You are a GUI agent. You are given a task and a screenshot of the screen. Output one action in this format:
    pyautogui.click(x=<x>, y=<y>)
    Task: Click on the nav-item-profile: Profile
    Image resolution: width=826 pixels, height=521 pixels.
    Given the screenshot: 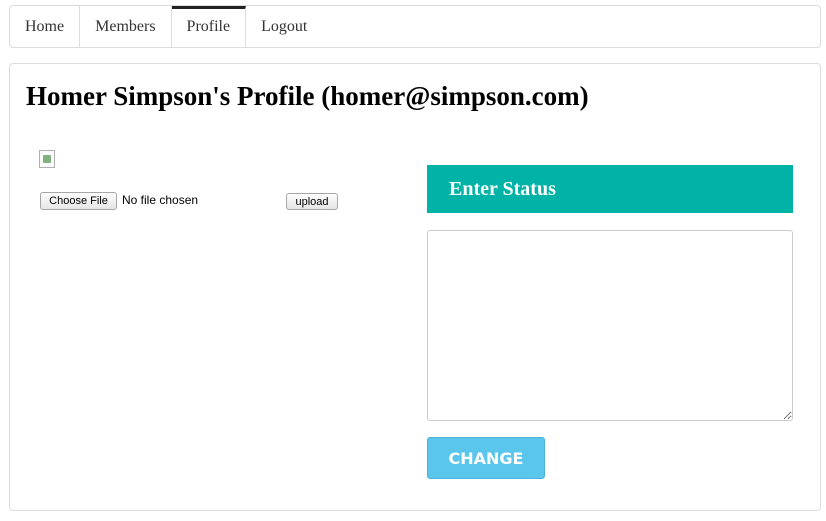 What is the action you would take?
    pyautogui.click(x=209, y=26)
    